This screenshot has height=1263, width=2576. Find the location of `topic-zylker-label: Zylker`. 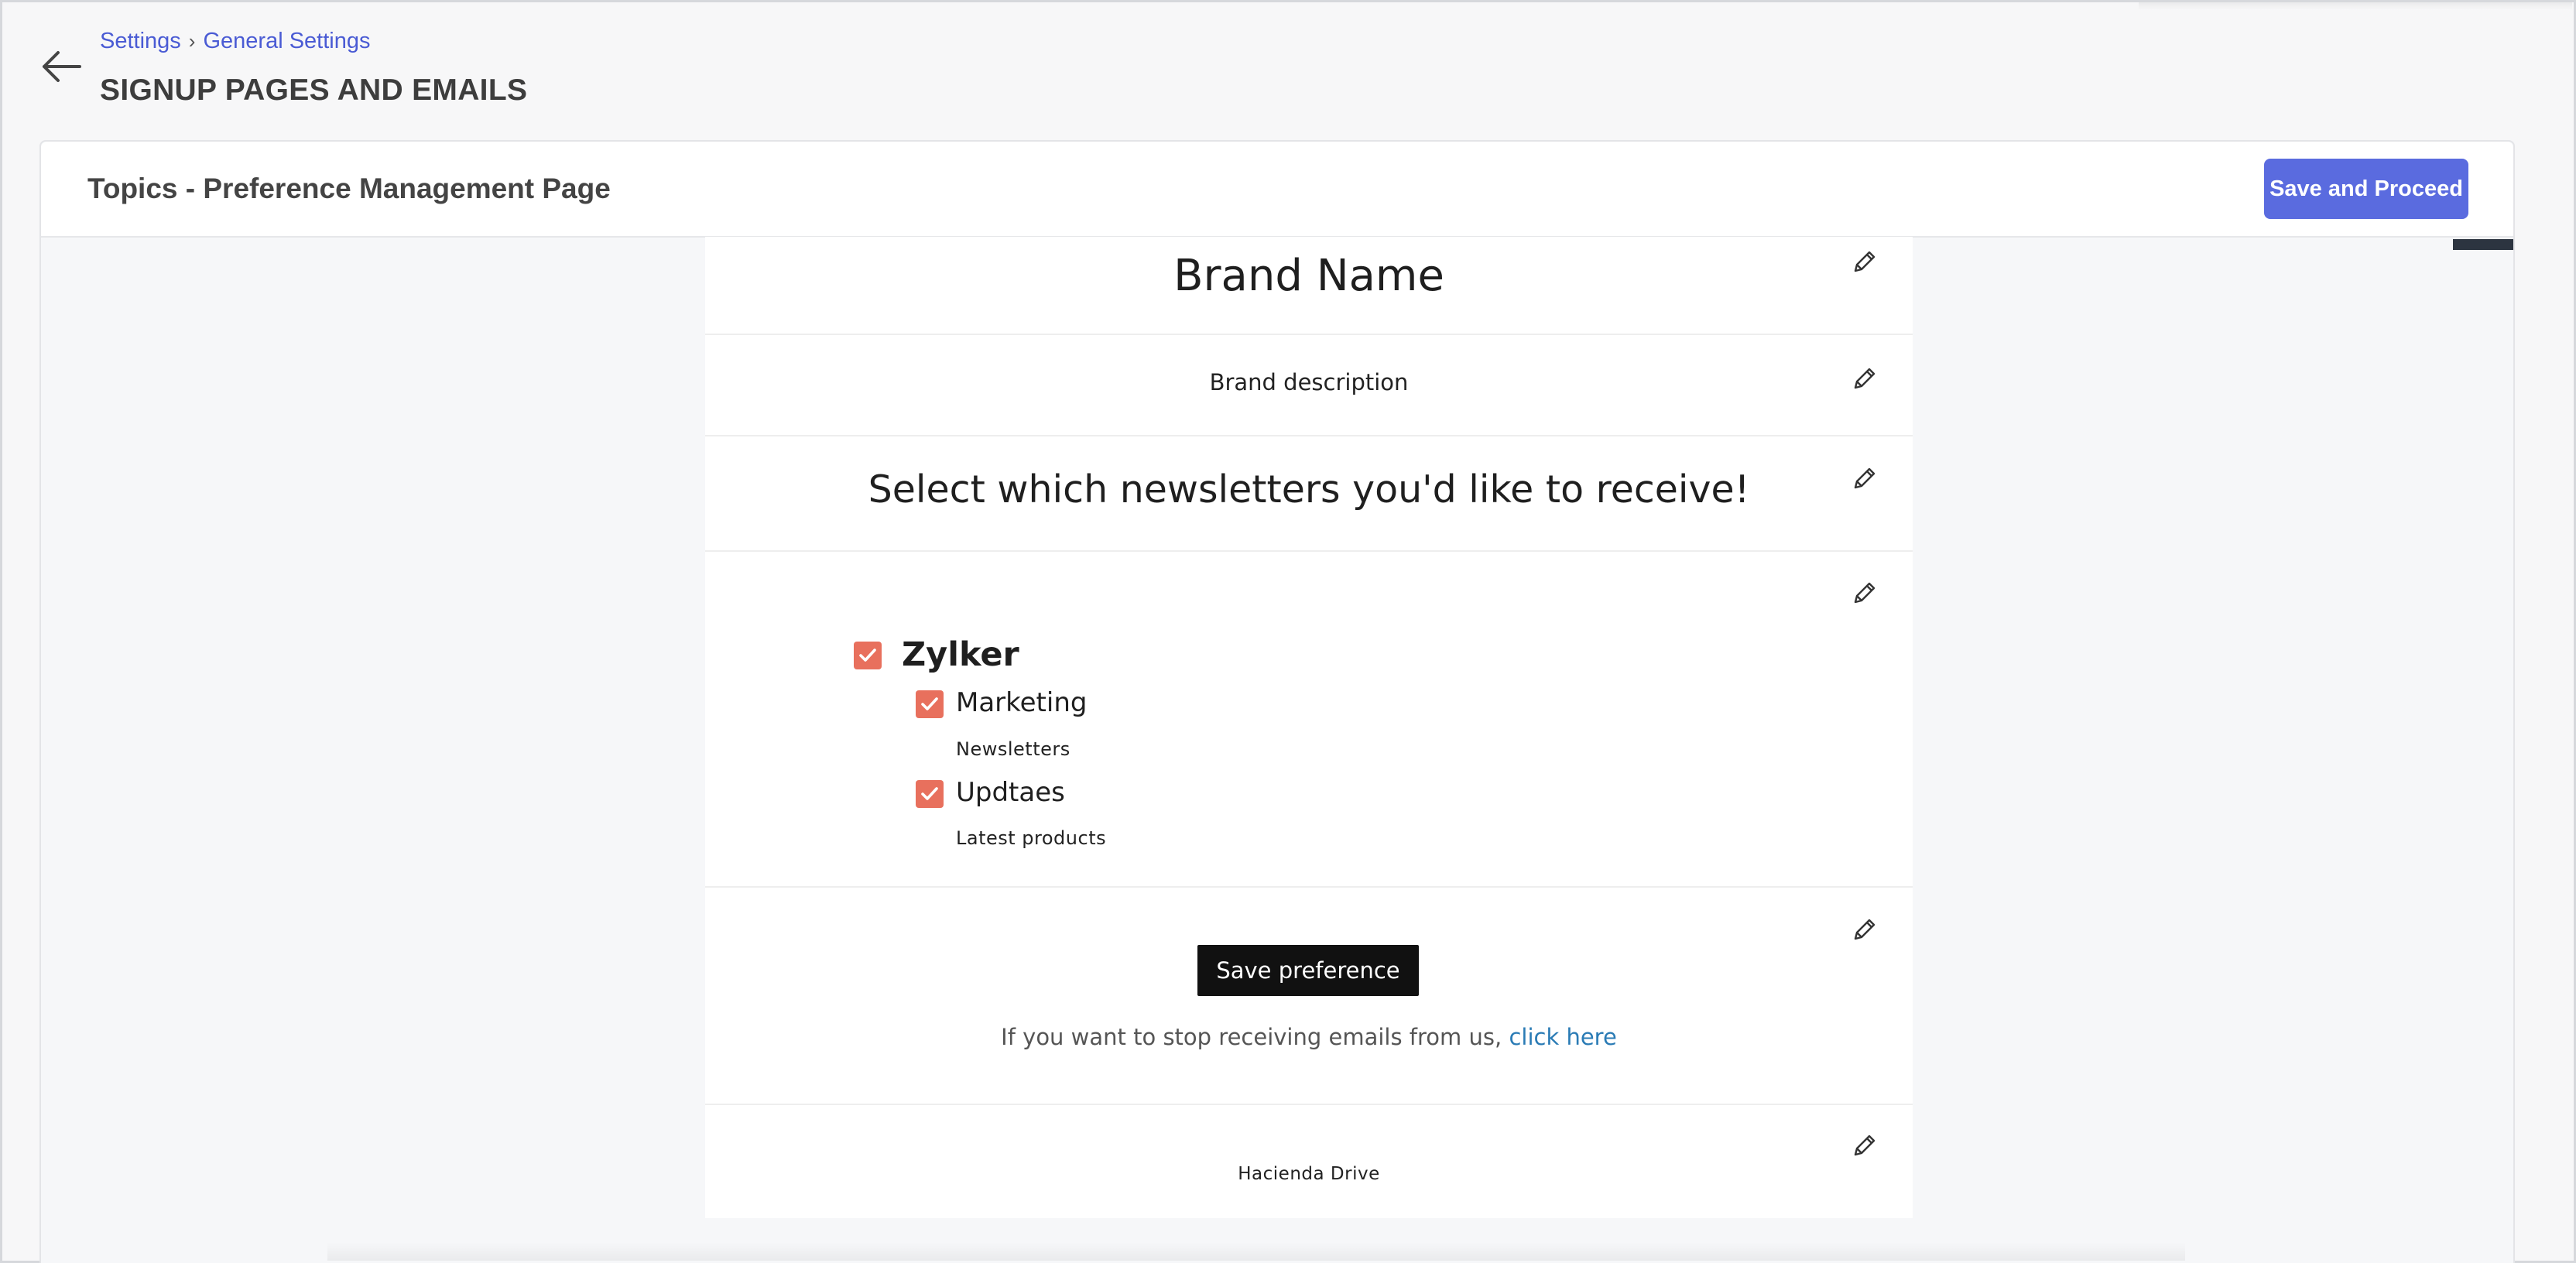

topic-zylker-label: Zylker is located at coordinates (960, 655).